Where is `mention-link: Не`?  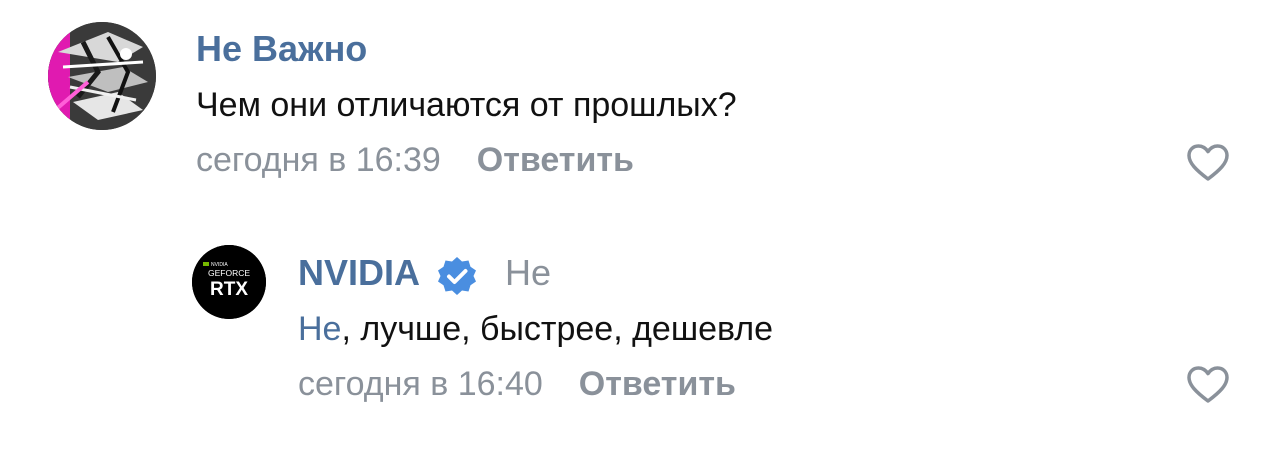
mention-link: Не is located at coordinates (319, 329).